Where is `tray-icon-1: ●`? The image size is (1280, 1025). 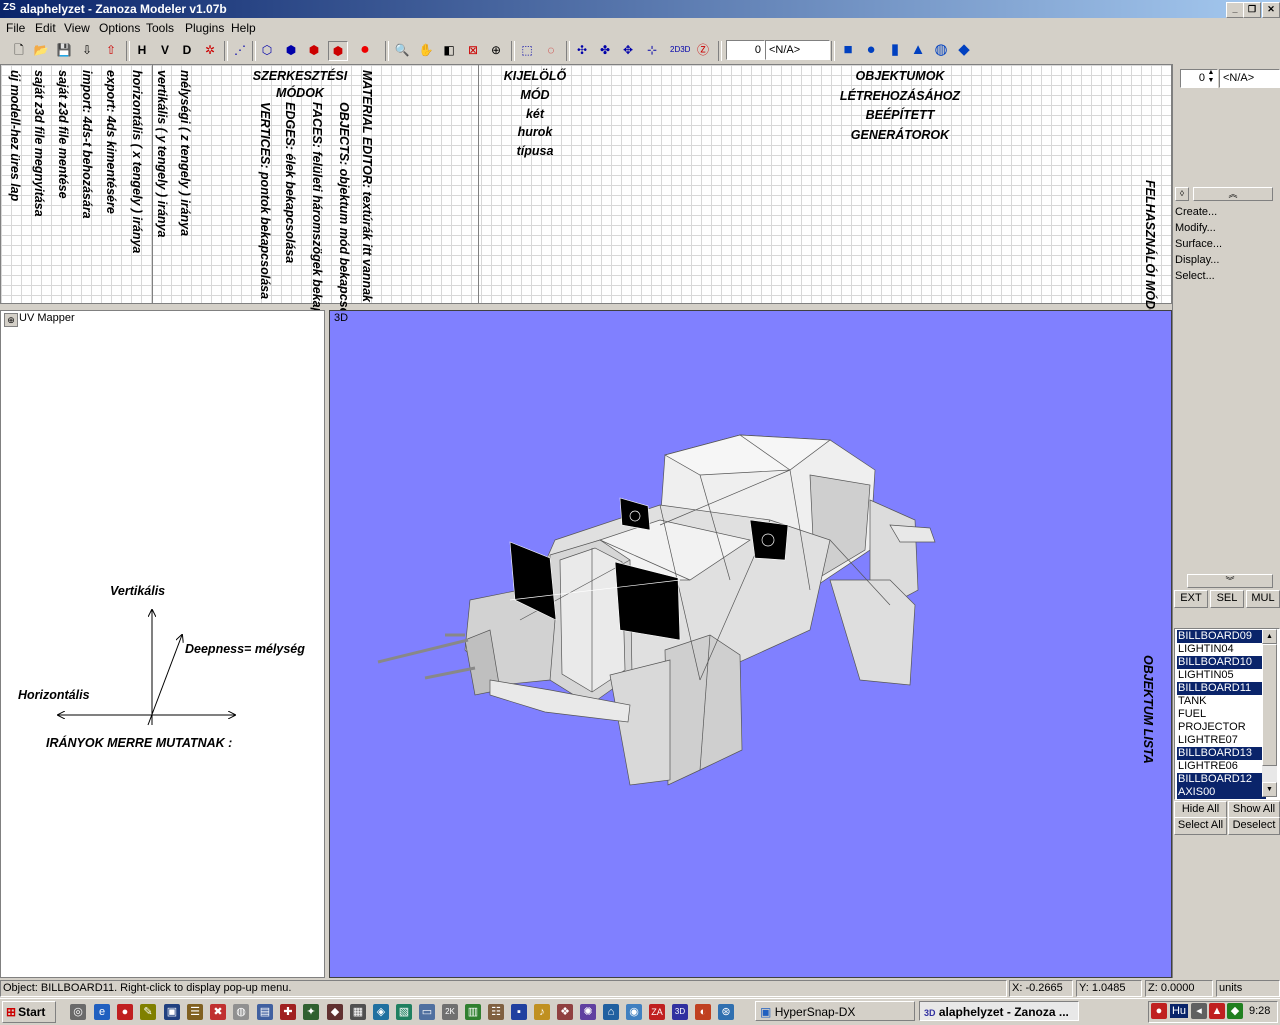
tray-icon-1: ● is located at coordinates (1159, 1011).